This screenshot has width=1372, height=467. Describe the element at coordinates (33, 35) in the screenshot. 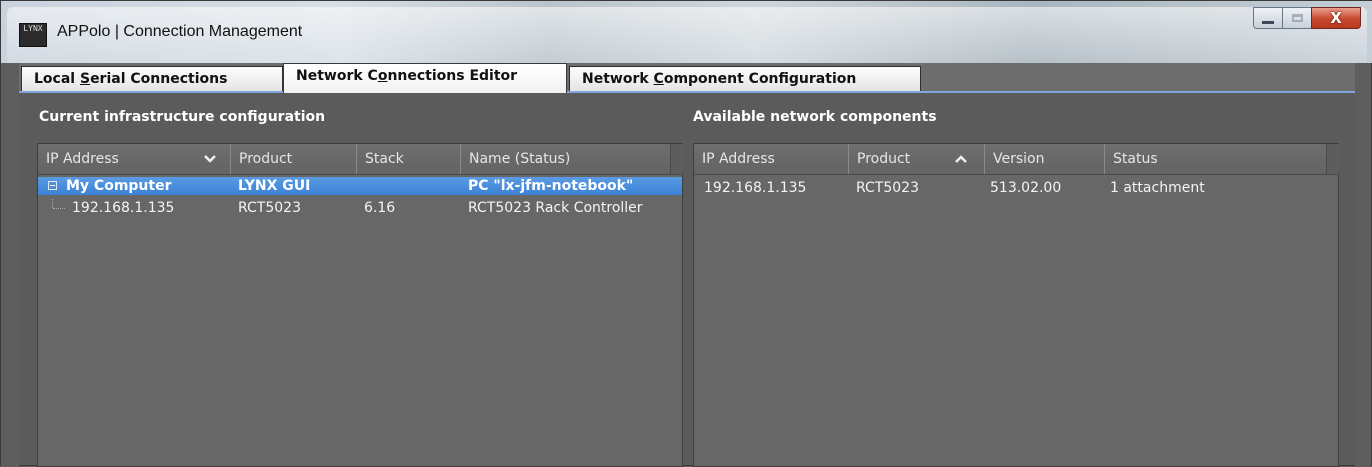

I see `app-logo-icon: LYNX` at that location.